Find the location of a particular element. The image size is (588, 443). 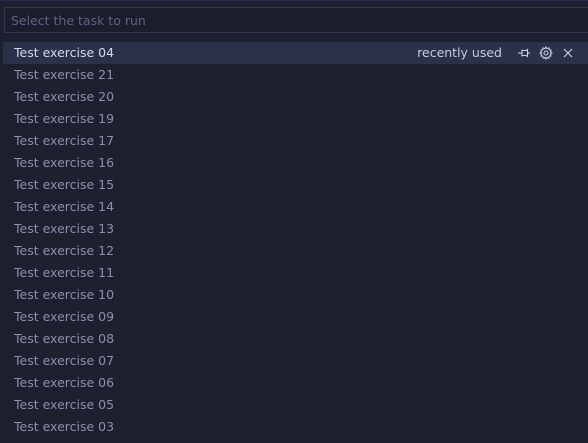

list-item-label: Test exercise 20 is located at coordinates (64, 96).